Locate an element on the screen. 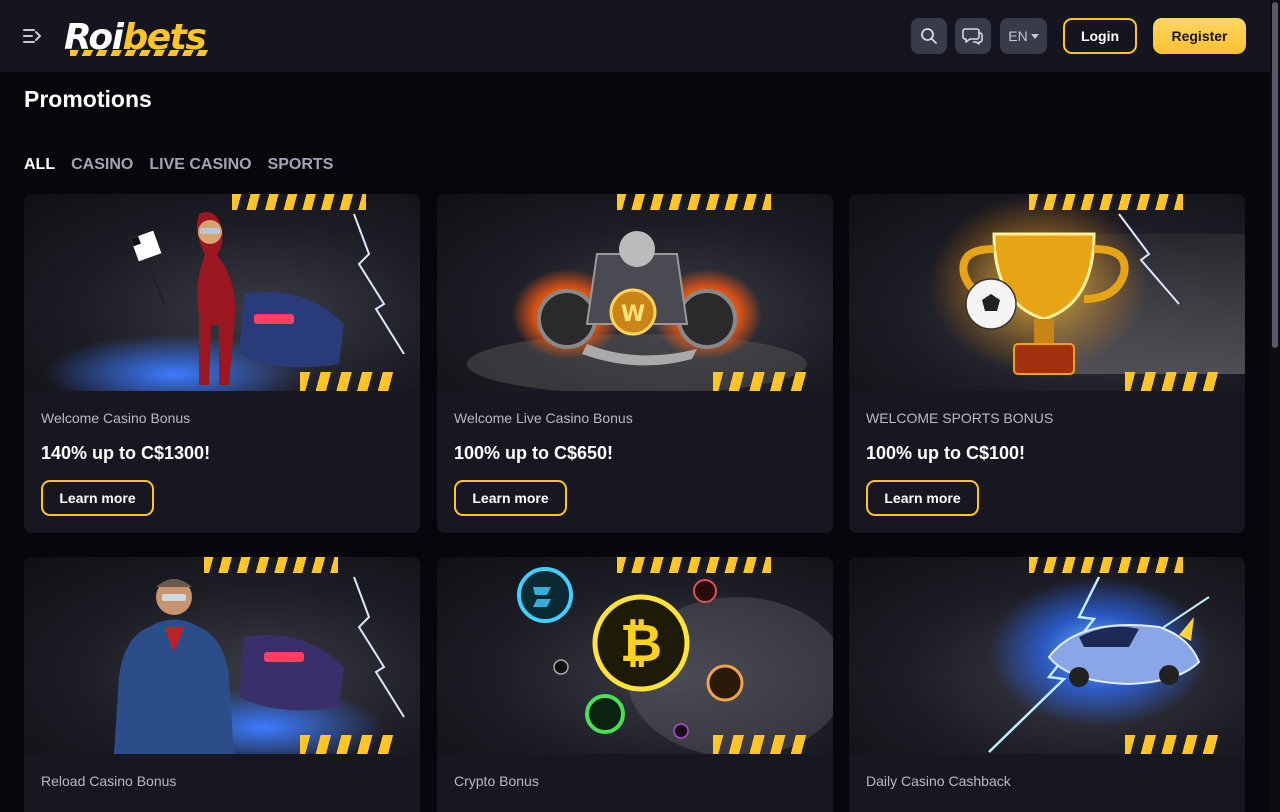  promo-subtitle: WELCOME SPORTS BONUS is located at coordinates (960, 418).